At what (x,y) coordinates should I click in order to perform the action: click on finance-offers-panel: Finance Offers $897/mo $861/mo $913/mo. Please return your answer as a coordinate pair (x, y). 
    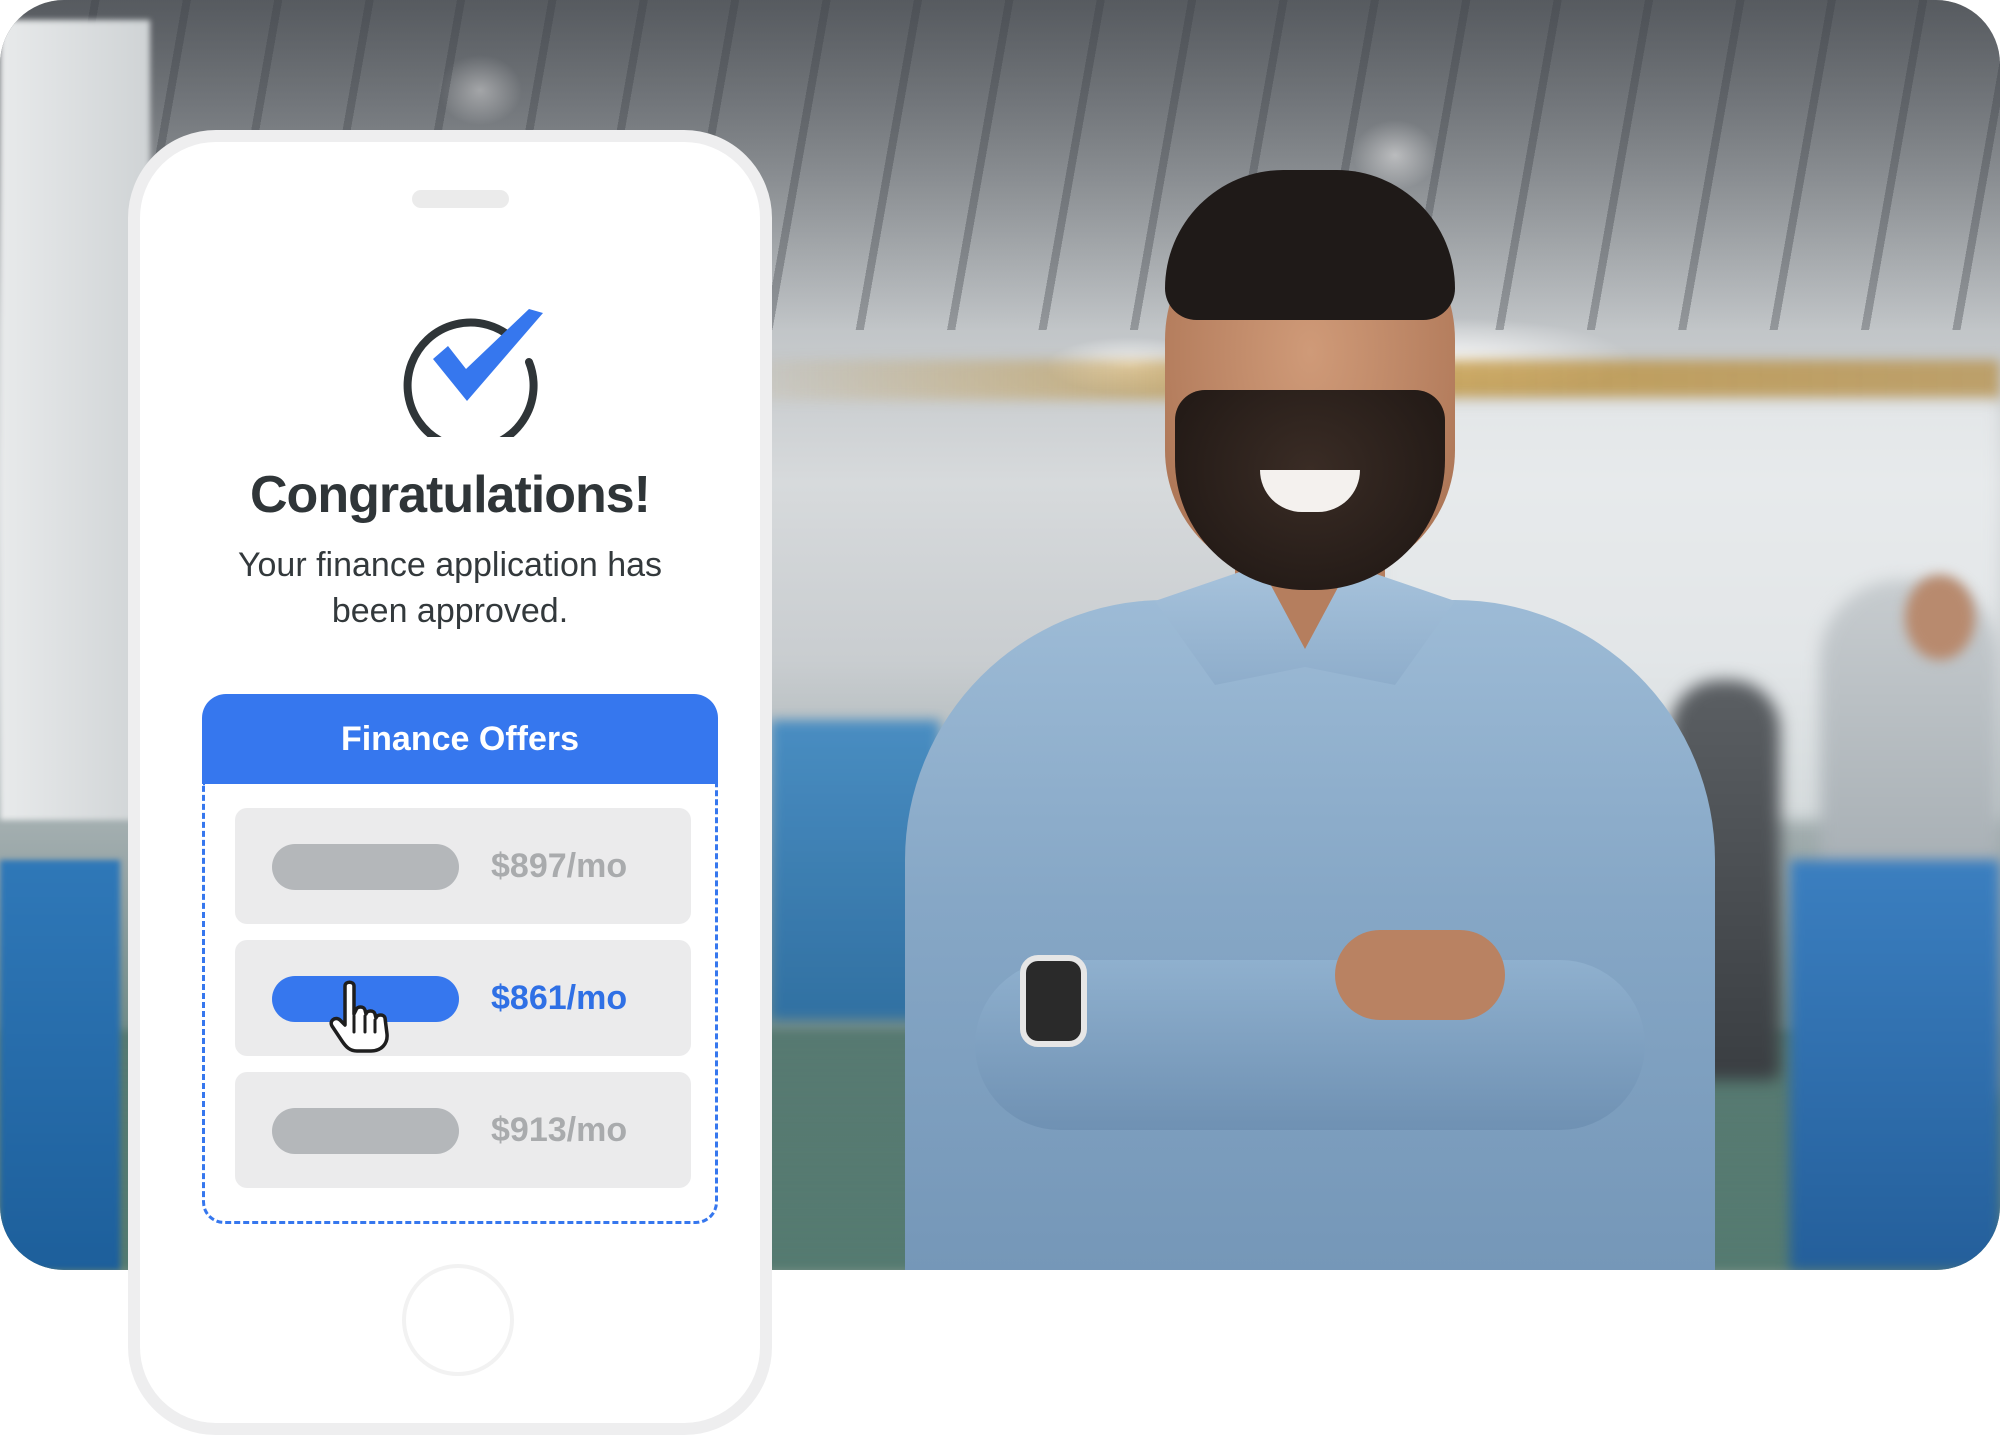
    Looking at the image, I should click on (460, 959).